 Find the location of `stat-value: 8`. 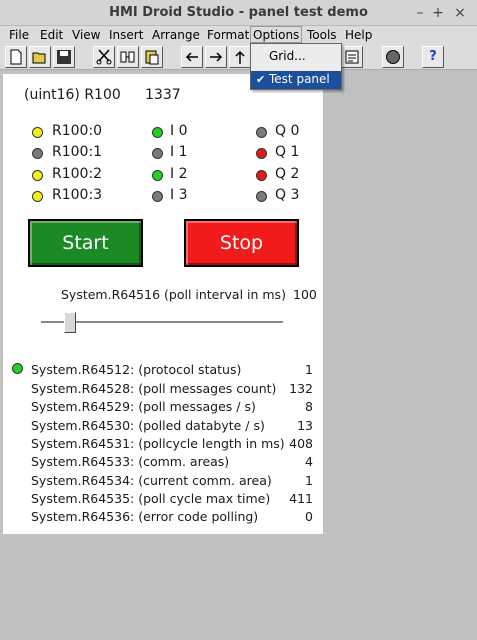

stat-value: 8 is located at coordinates (309, 406).